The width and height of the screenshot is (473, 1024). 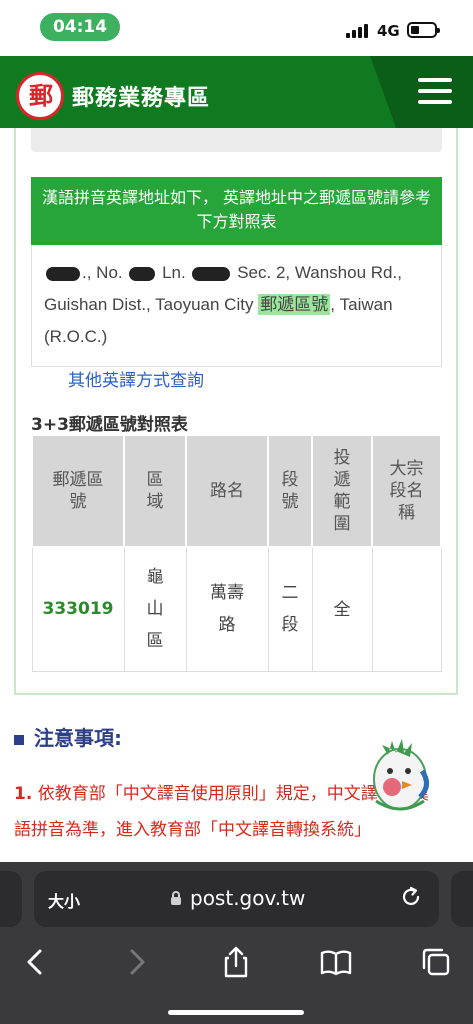 What do you see at coordinates (462, 899) in the screenshot?
I see `next-tab-peek` at bounding box center [462, 899].